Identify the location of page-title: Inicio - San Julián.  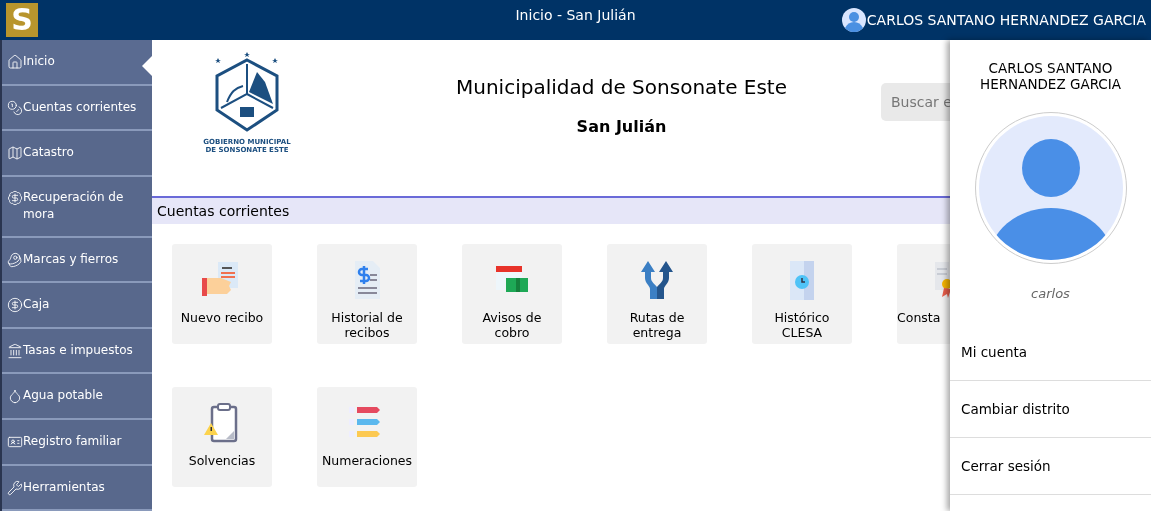
(575, 15).